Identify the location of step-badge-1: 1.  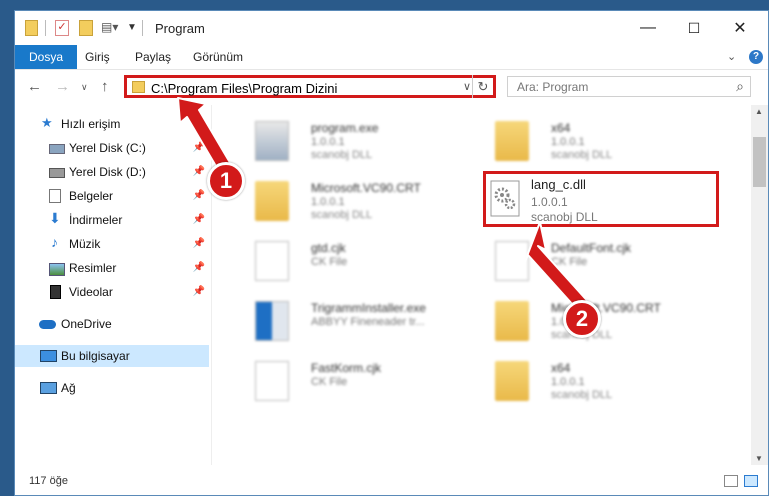
(226, 181).